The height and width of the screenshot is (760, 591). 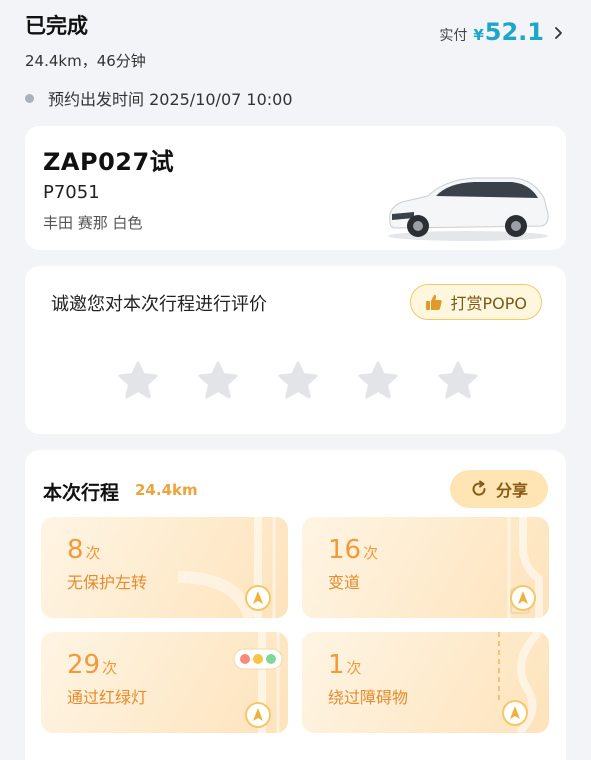 I want to click on stat-tile-traffic-lights: 29 次 通过红绿灯, so click(x=164, y=682).